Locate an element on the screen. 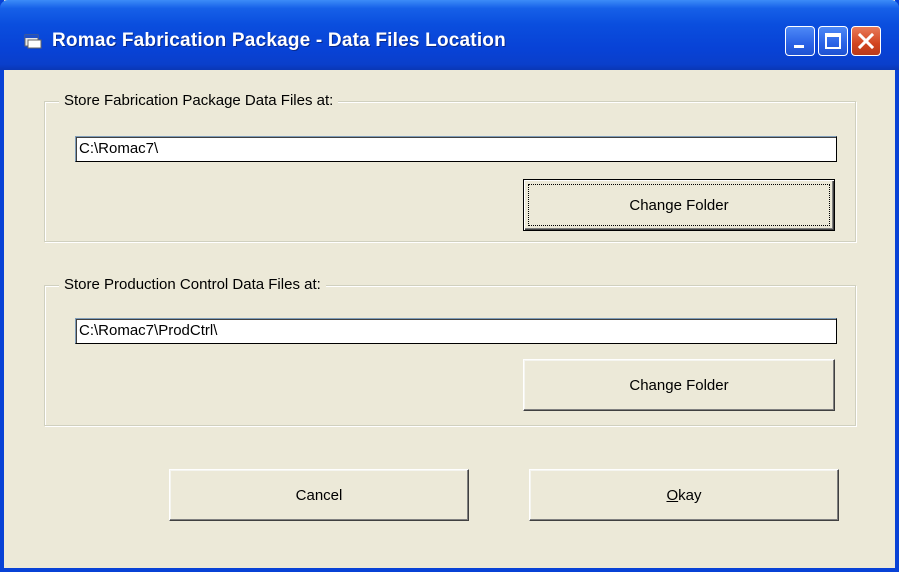  maximize-icon is located at coordinates (833, 41).